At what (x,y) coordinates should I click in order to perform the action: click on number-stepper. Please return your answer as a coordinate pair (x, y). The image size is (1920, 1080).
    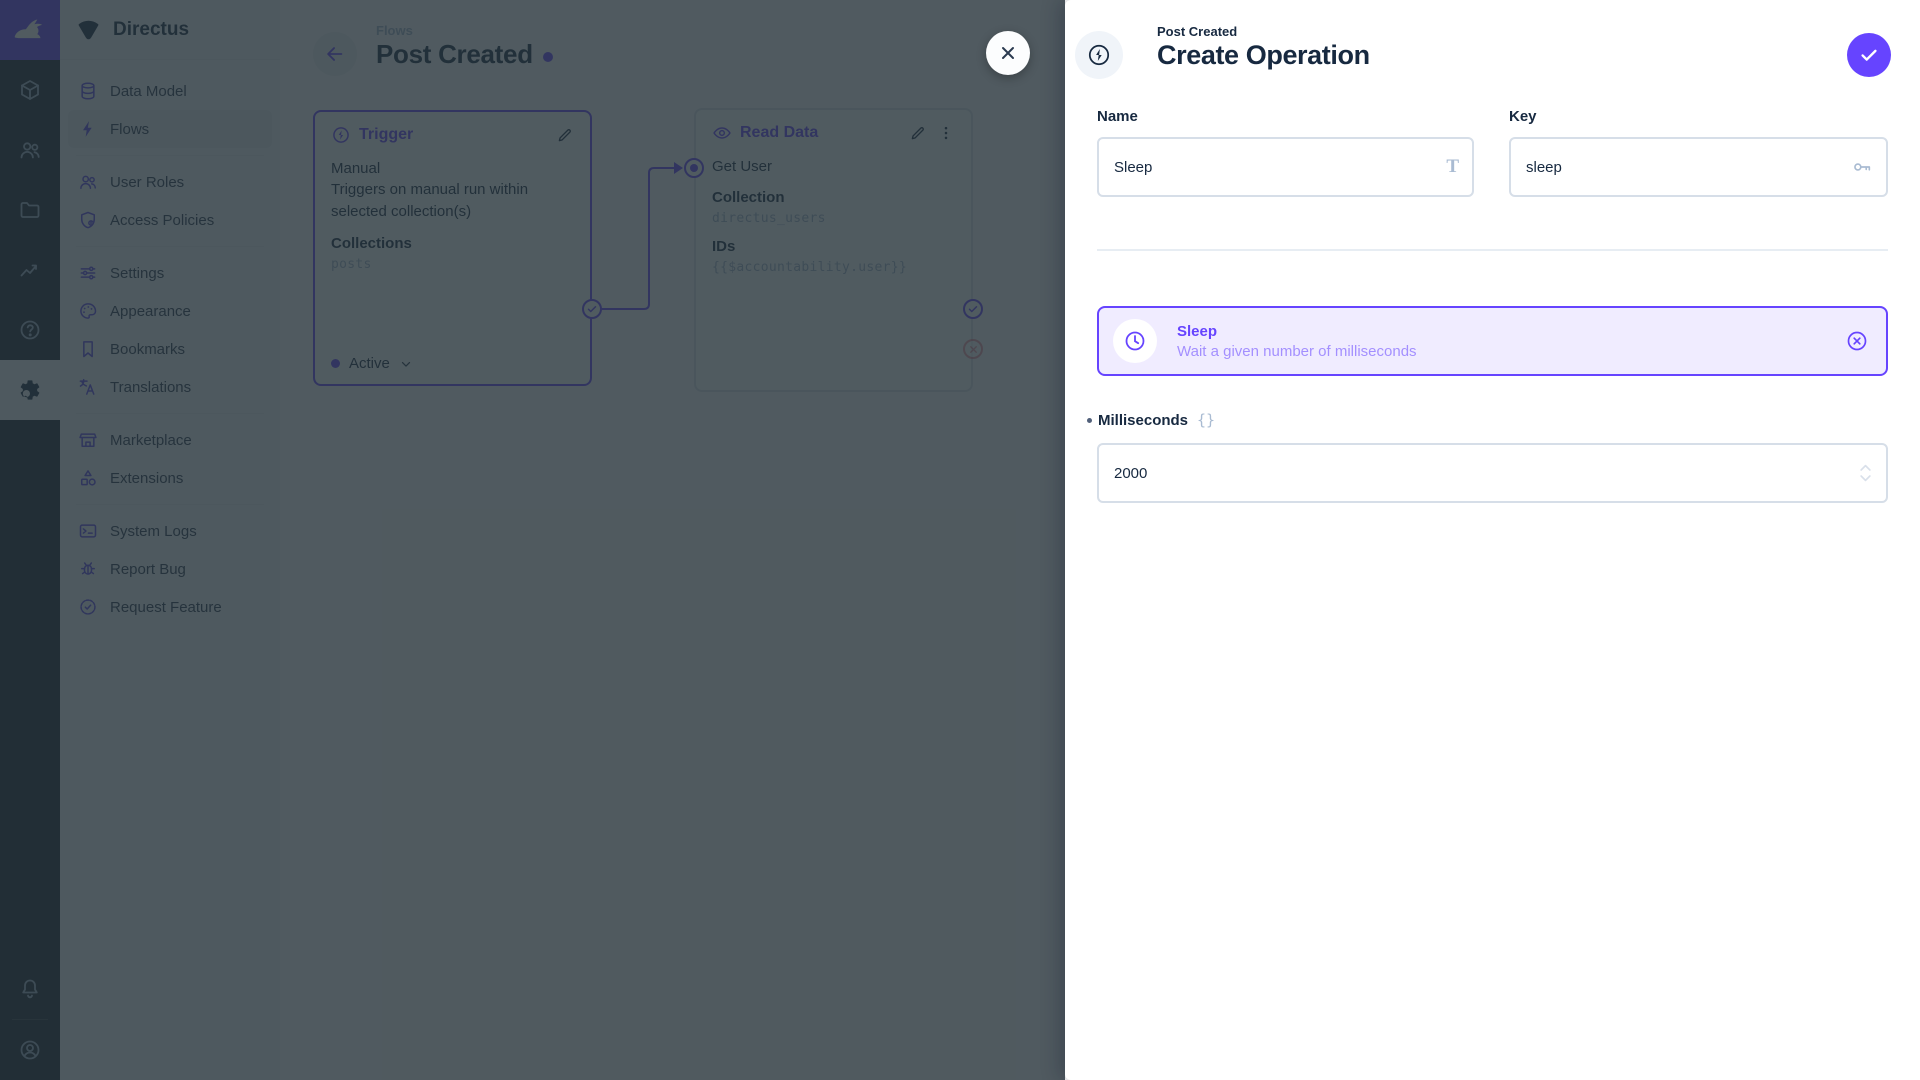
    Looking at the image, I should click on (1865, 473).